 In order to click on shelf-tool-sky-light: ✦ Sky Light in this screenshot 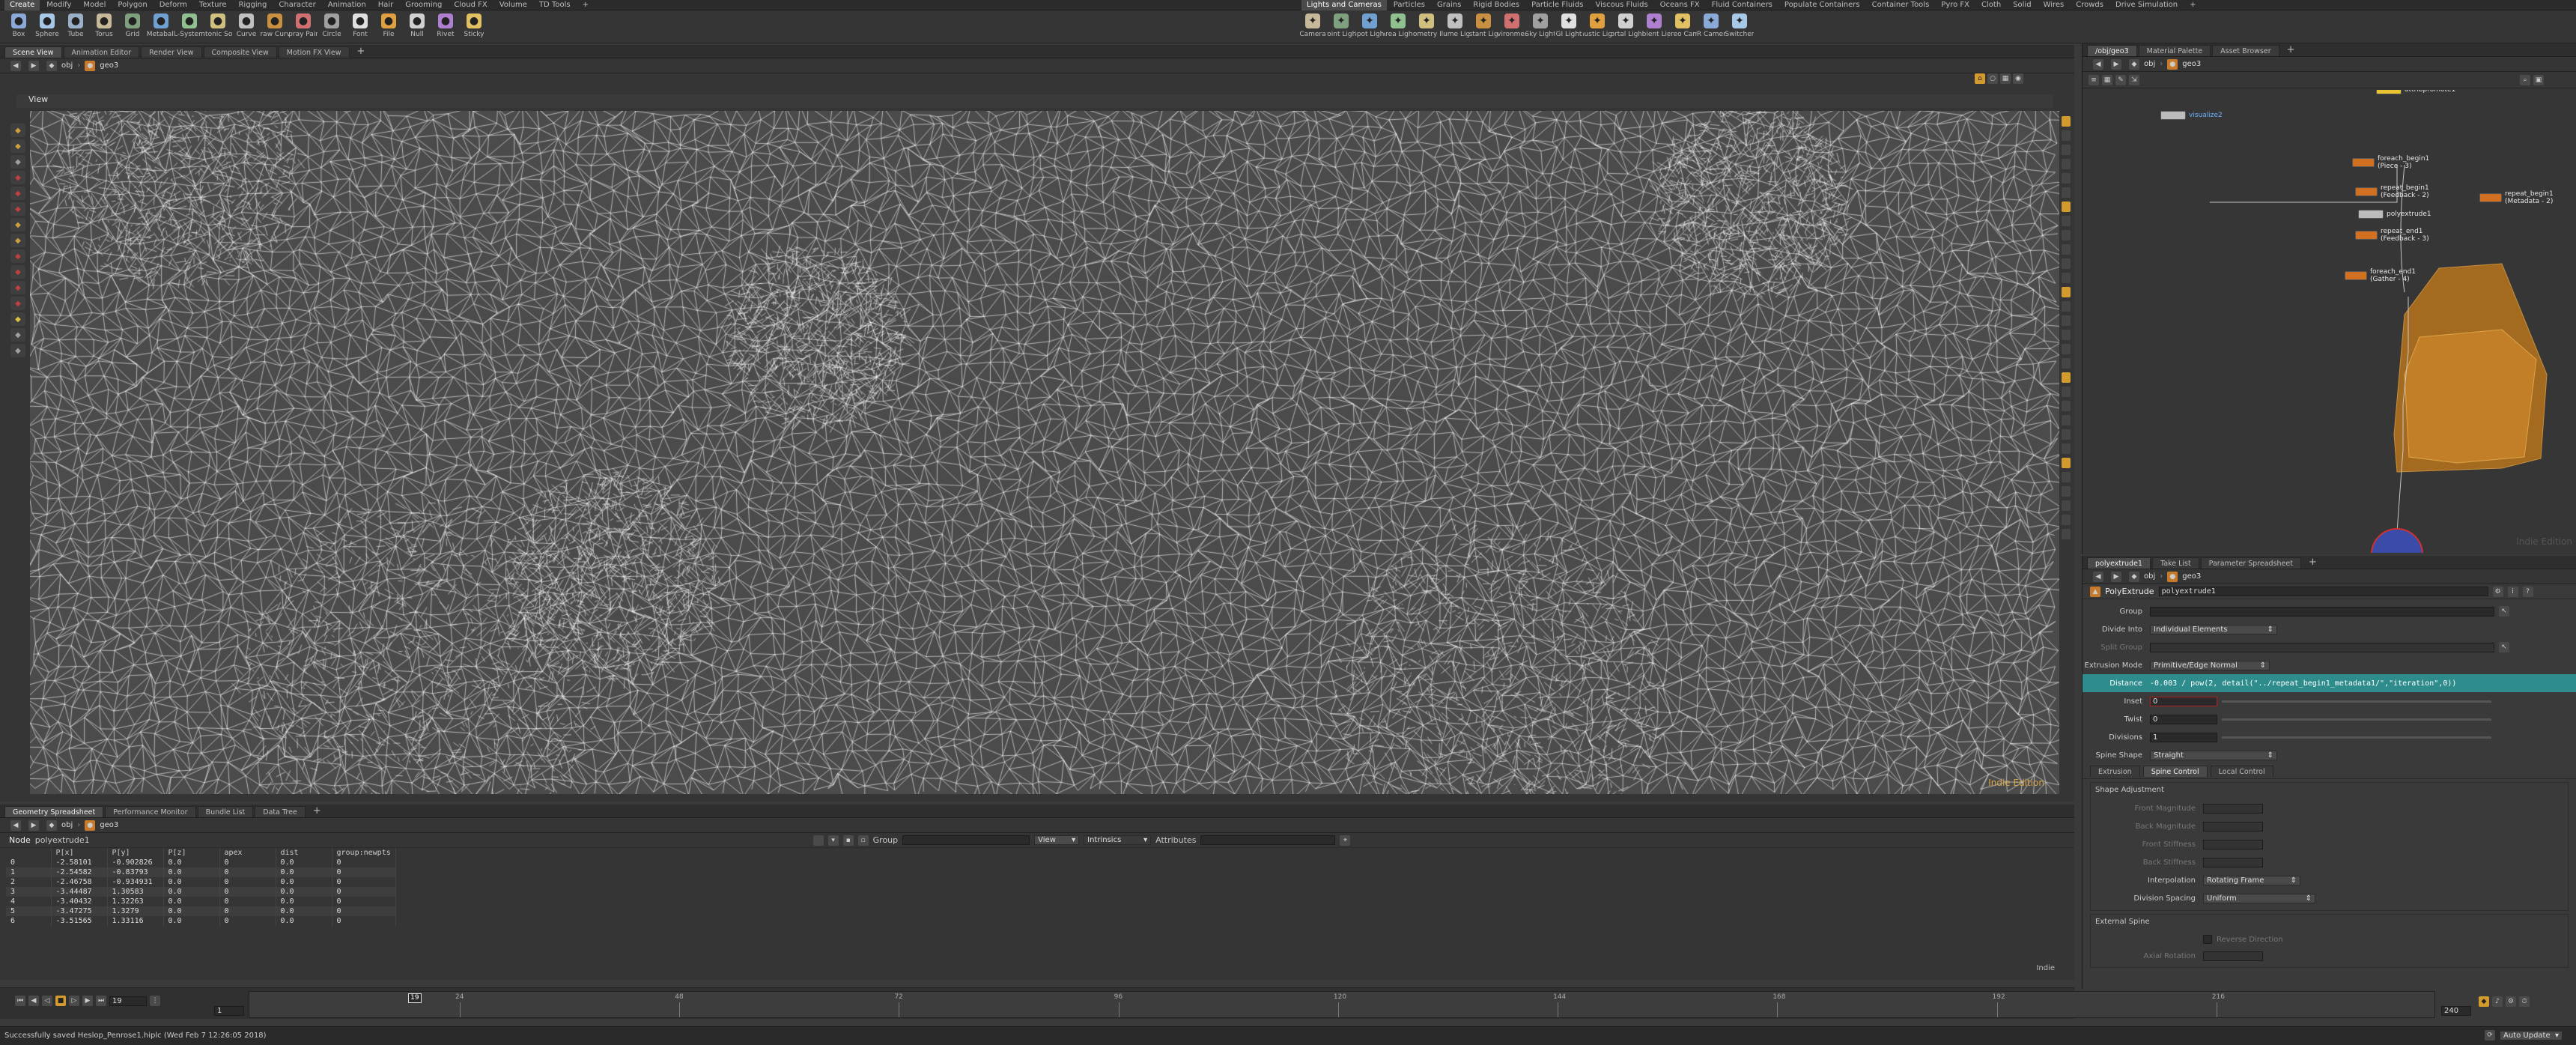, I will do `click(1540, 25)`.